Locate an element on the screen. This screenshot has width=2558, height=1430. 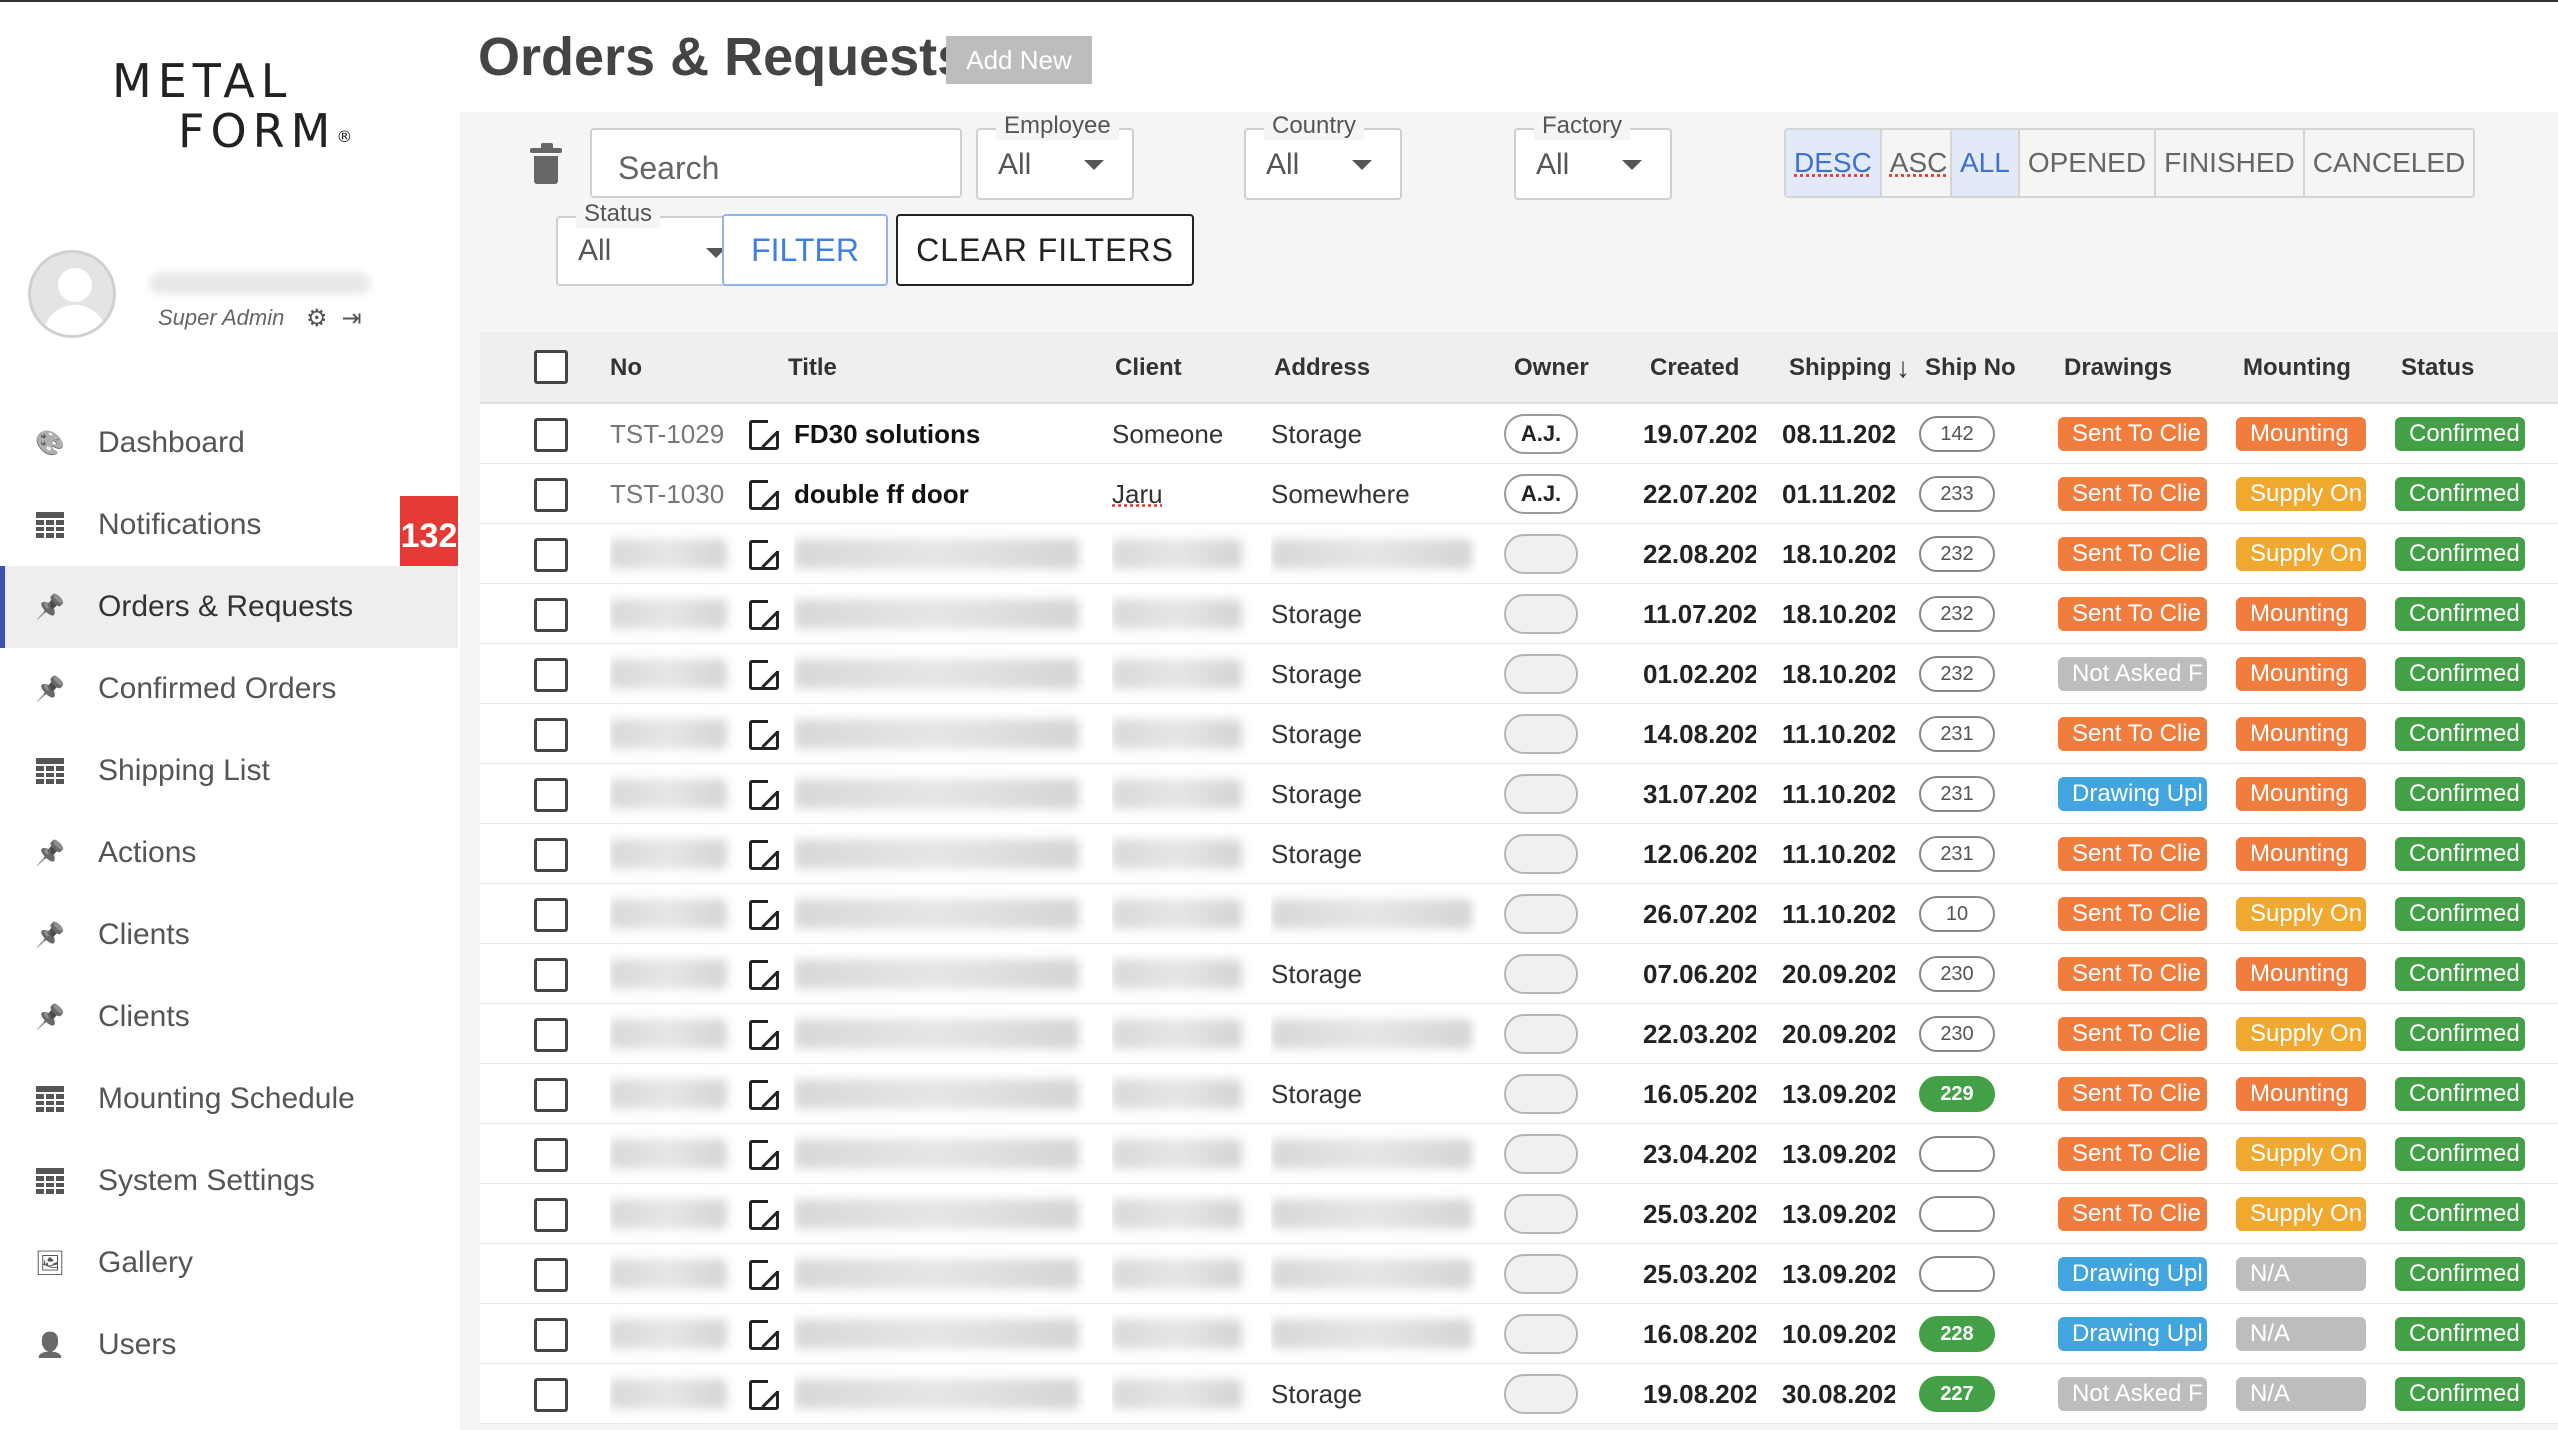
sidebar-item-gallery: 🖼 Gallery is located at coordinates (229, 1263).